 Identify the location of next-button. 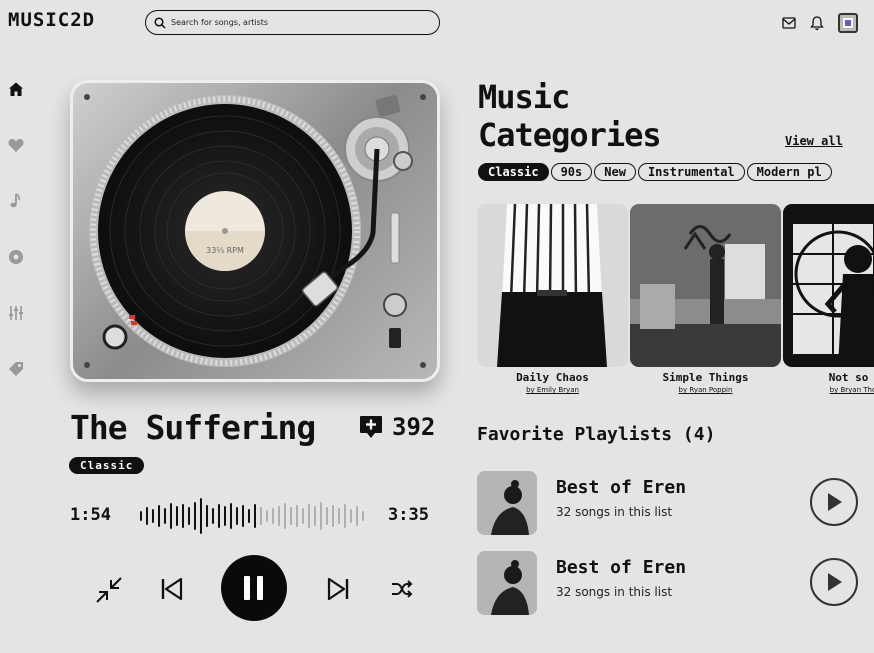
(338, 589).